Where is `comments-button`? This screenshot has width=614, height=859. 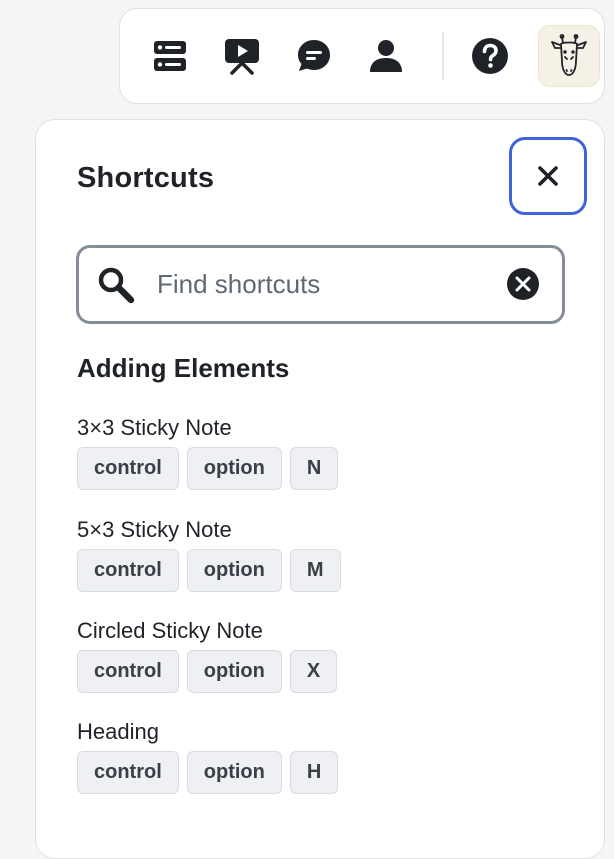
comments-button is located at coordinates (314, 56).